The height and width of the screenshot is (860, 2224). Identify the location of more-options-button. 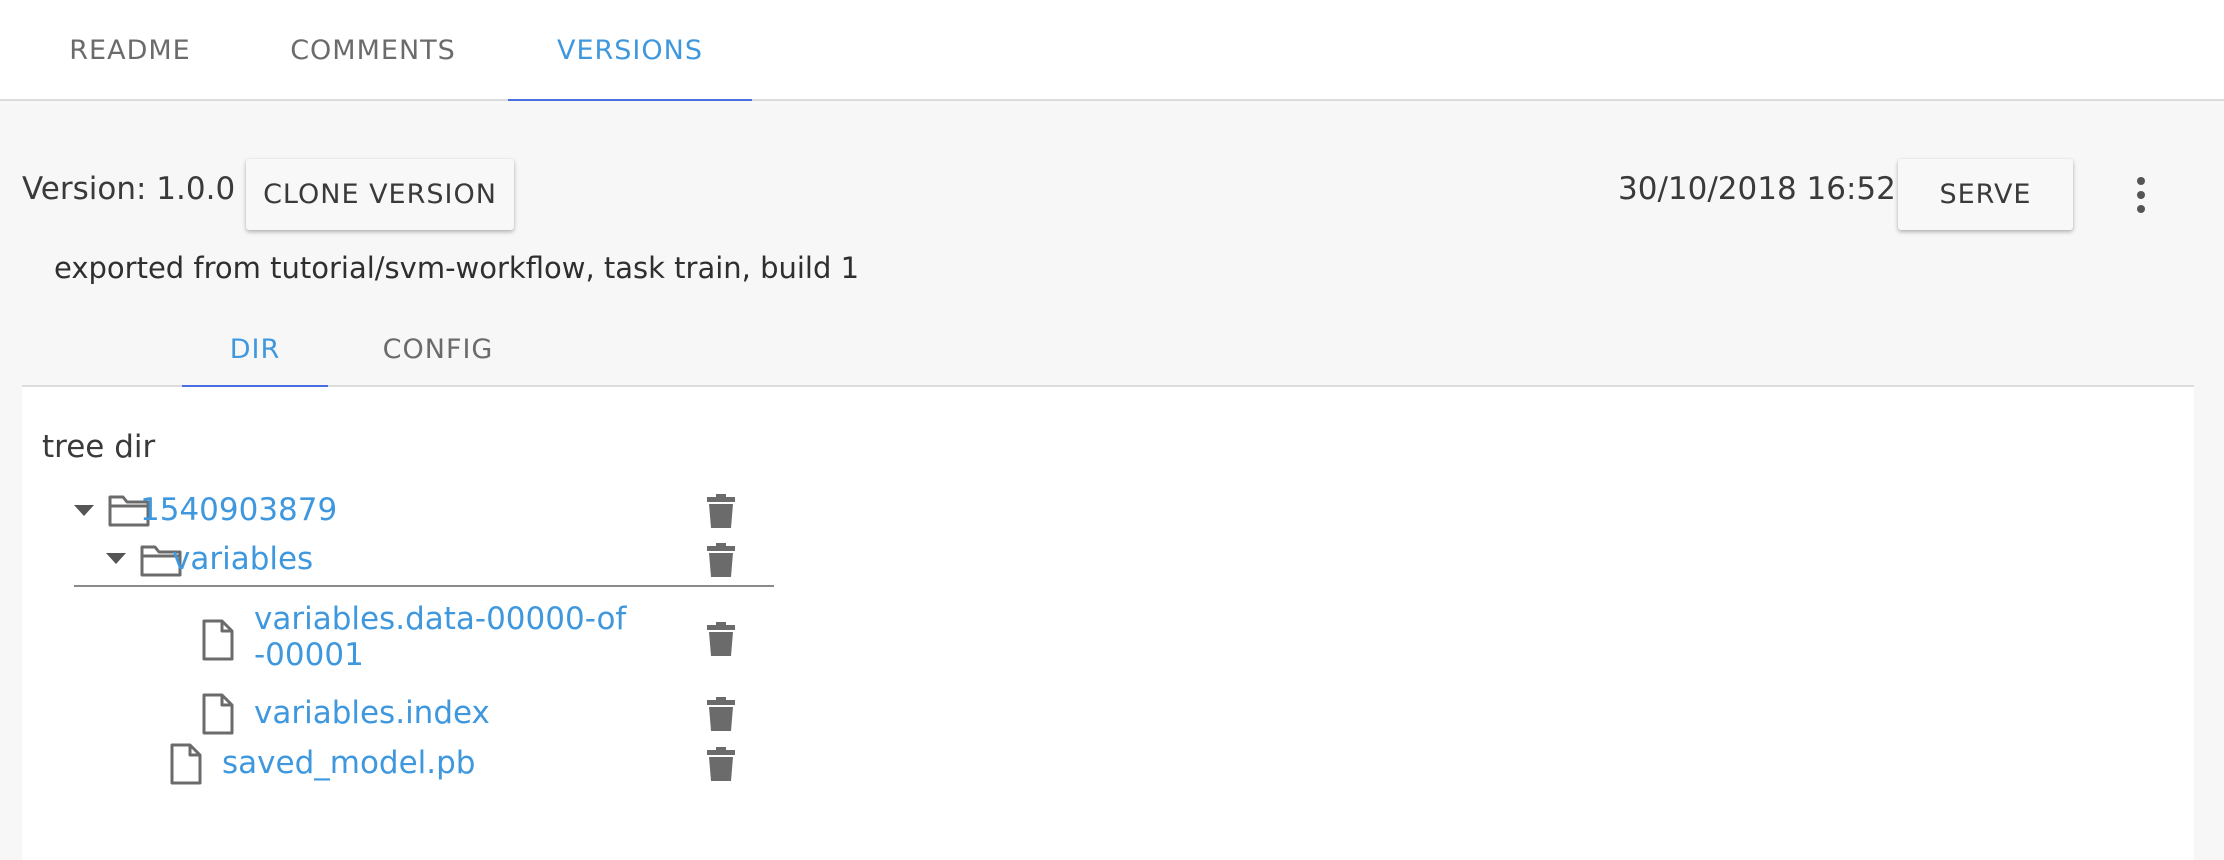
(2141, 195).